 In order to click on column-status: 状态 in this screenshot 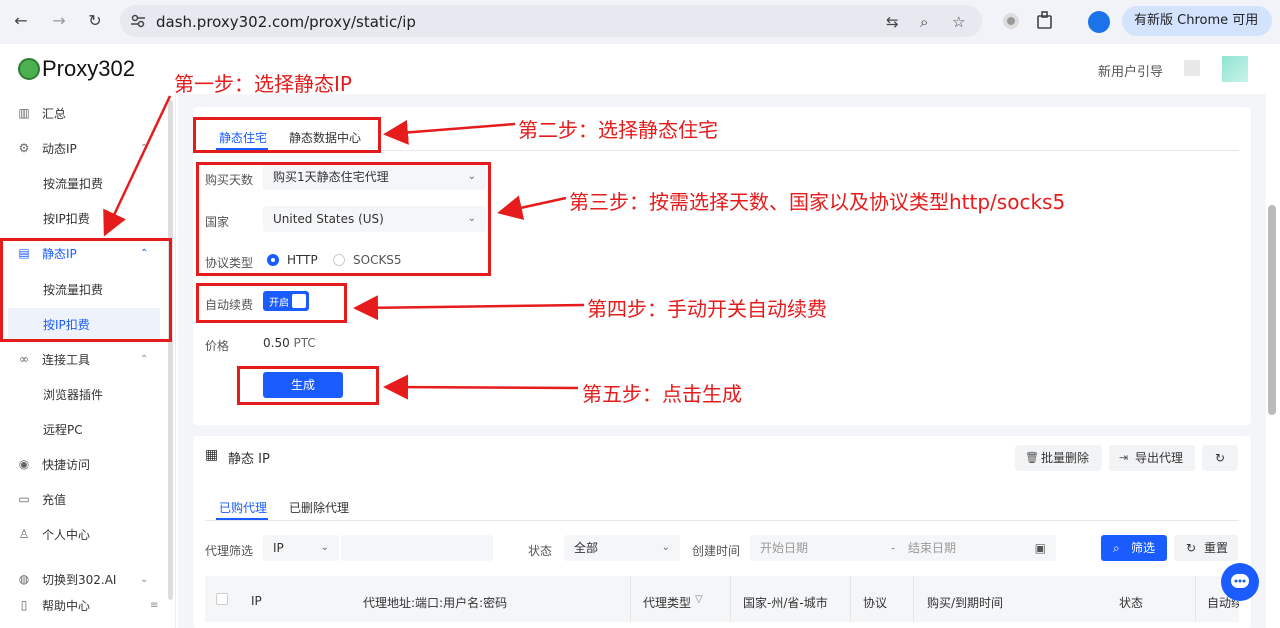, I will do `click(1131, 603)`.